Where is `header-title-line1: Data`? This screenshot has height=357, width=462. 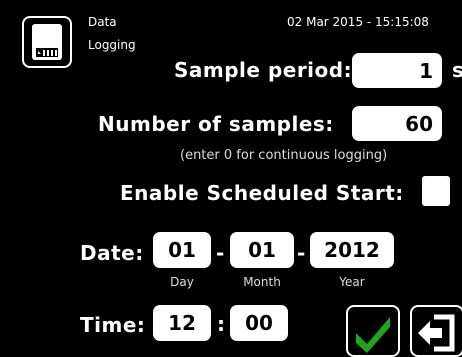 header-title-line1: Data is located at coordinates (102, 22).